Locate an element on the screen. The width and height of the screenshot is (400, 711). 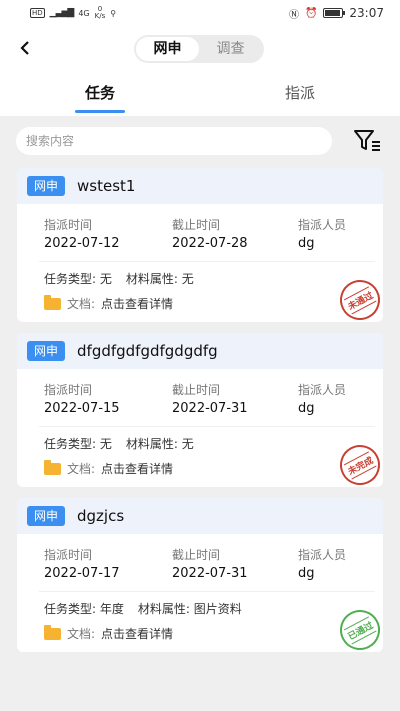
segment-diaocha: 调查 is located at coordinates (230, 49).